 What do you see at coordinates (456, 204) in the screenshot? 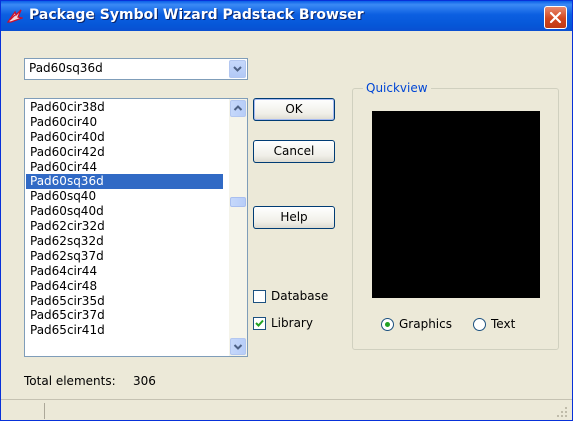
I see `quickview-preview` at bounding box center [456, 204].